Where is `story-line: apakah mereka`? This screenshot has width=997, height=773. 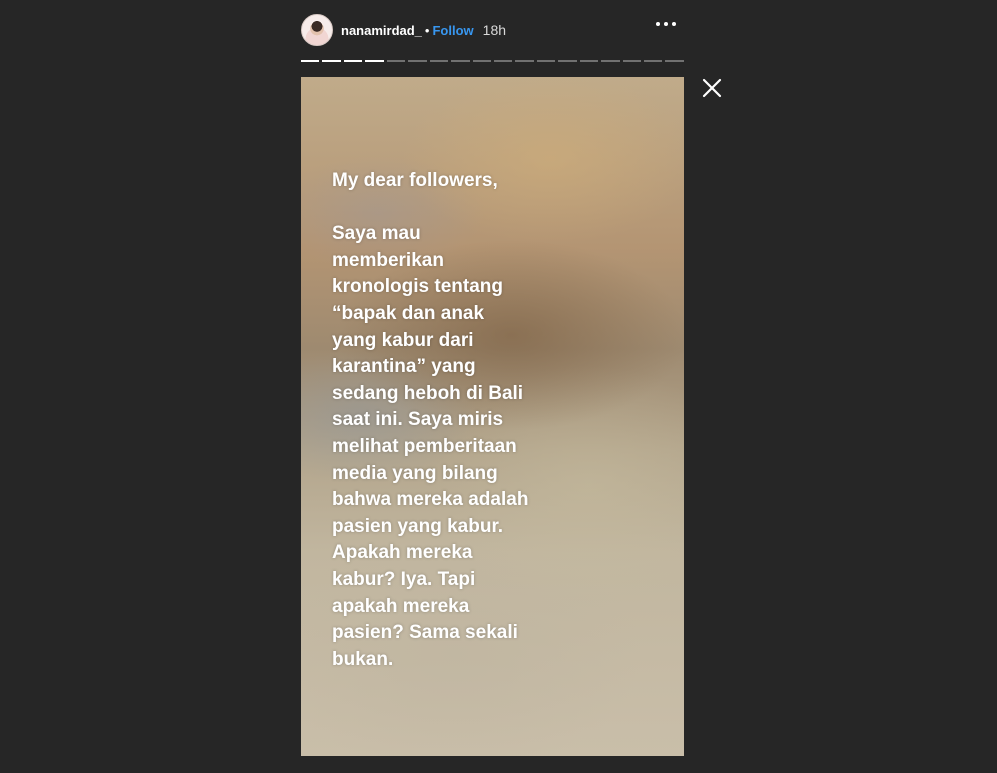 story-line: apakah mereka is located at coordinates (401, 606).